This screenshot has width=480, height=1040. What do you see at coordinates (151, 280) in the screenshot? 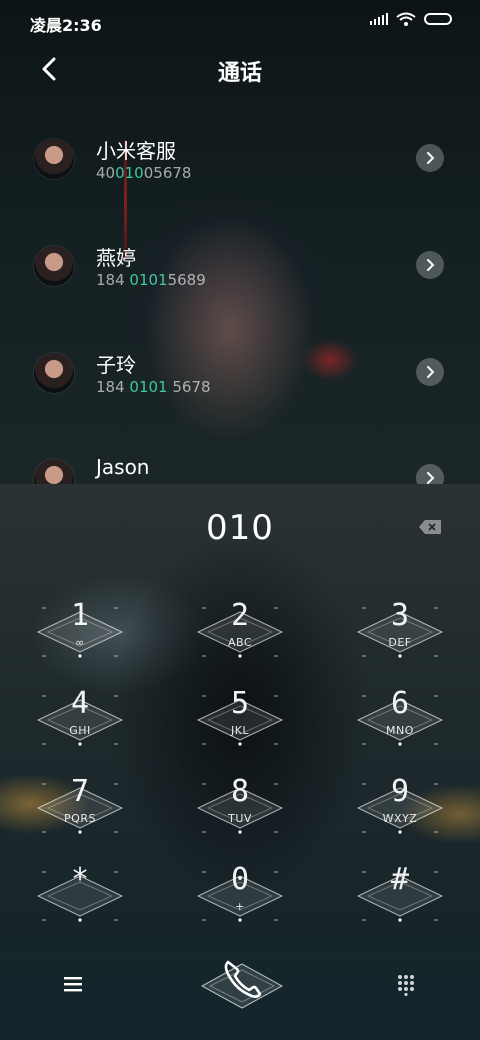
I see `contact-number: 184 01015689` at bounding box center [151, 280].